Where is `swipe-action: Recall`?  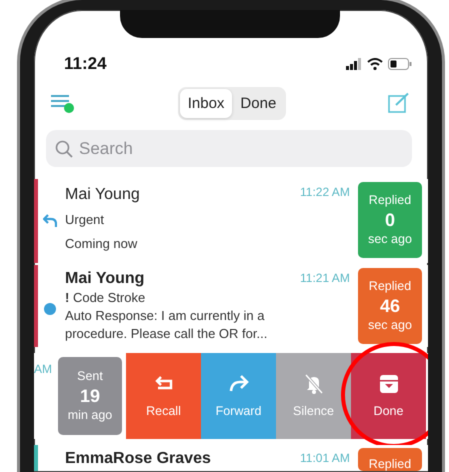 swipe-action: Recall is located at coordinates (163, 396).